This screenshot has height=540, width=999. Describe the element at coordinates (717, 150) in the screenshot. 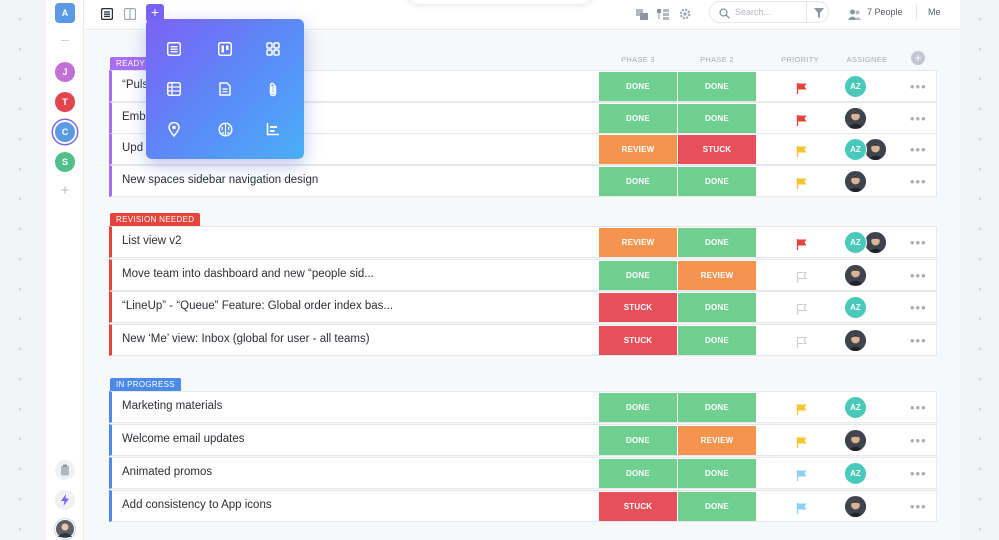

I see `phase2-status: STUCK` at that location.